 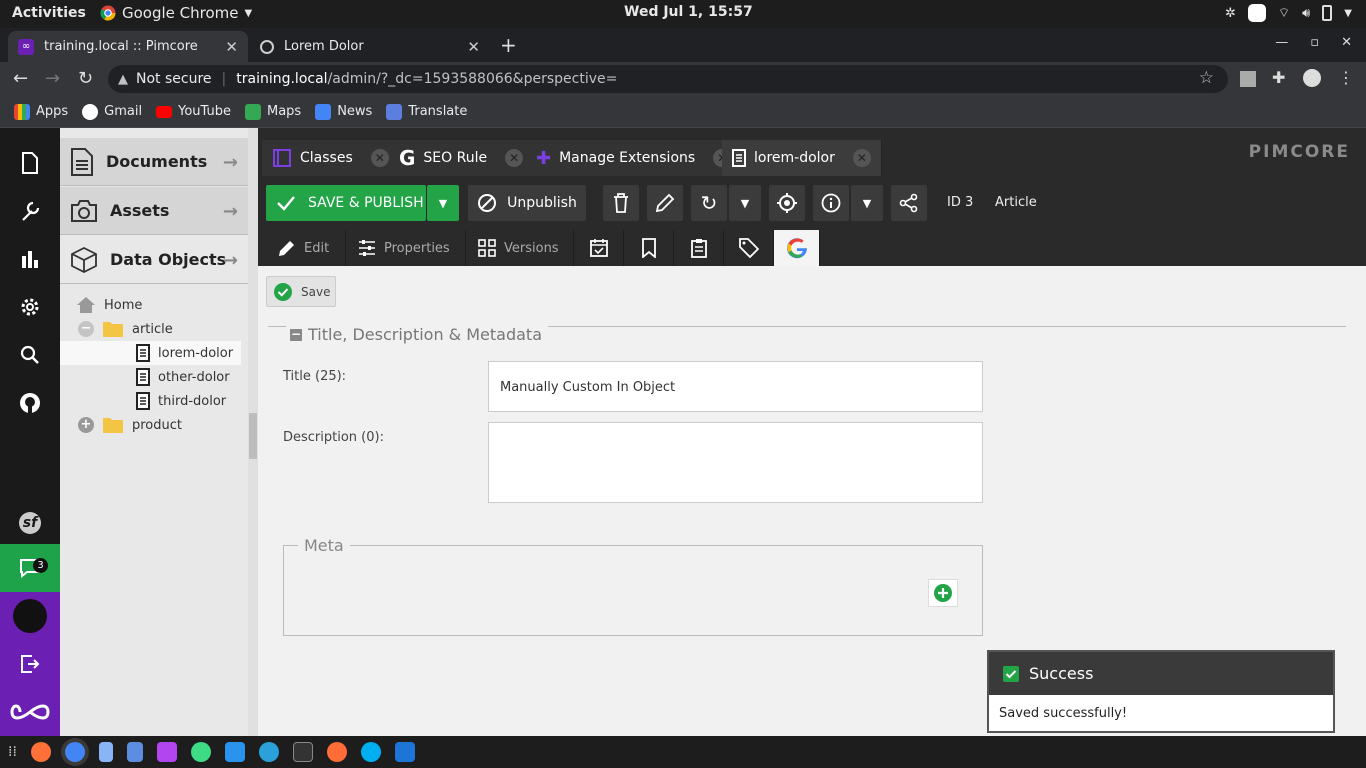 What do you see at coordinates (1312, 78) in the screenshot?
I see `profile-icon` at bounding box center [1312, 78].